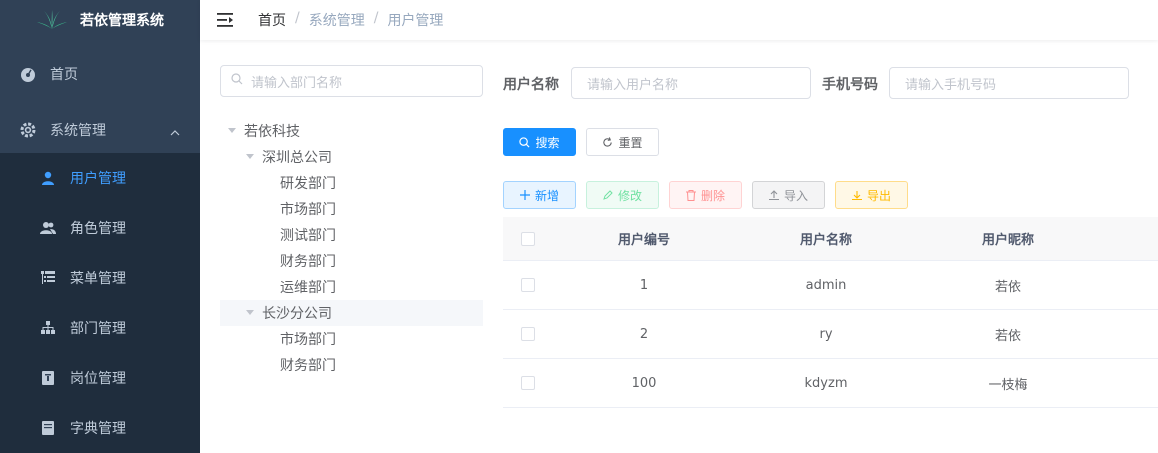 Image resolution: width=1158 pixels, height=453 pixels. I want to click on tree-node-label: 研发部门, so click(308, 184).